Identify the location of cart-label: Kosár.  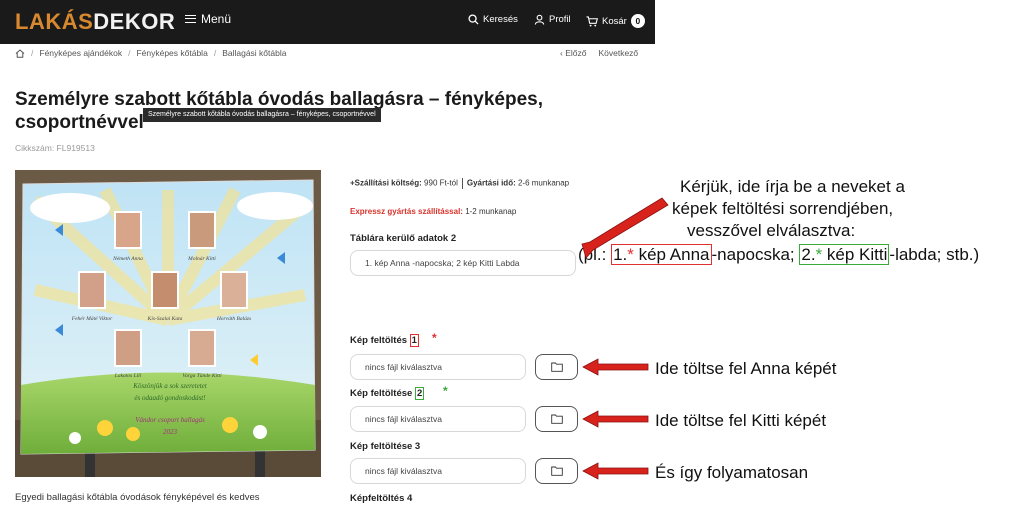
(614, 21).